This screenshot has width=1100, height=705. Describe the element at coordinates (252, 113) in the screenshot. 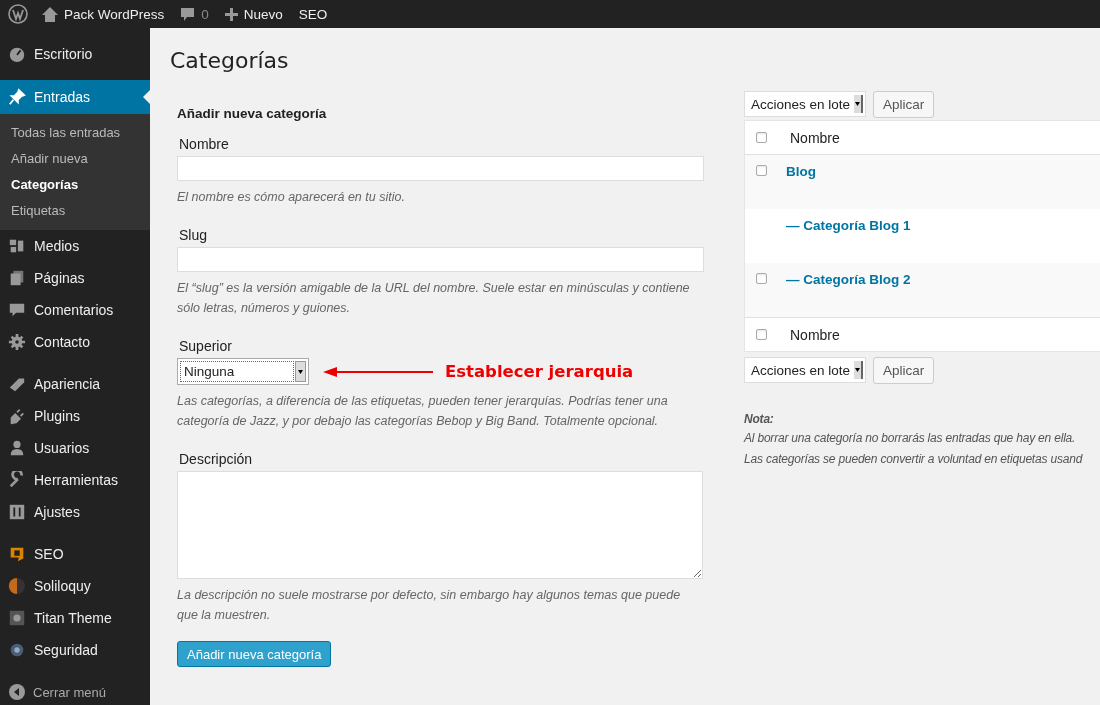

I see `form-heading: Añadir nueva categoría` at that location.